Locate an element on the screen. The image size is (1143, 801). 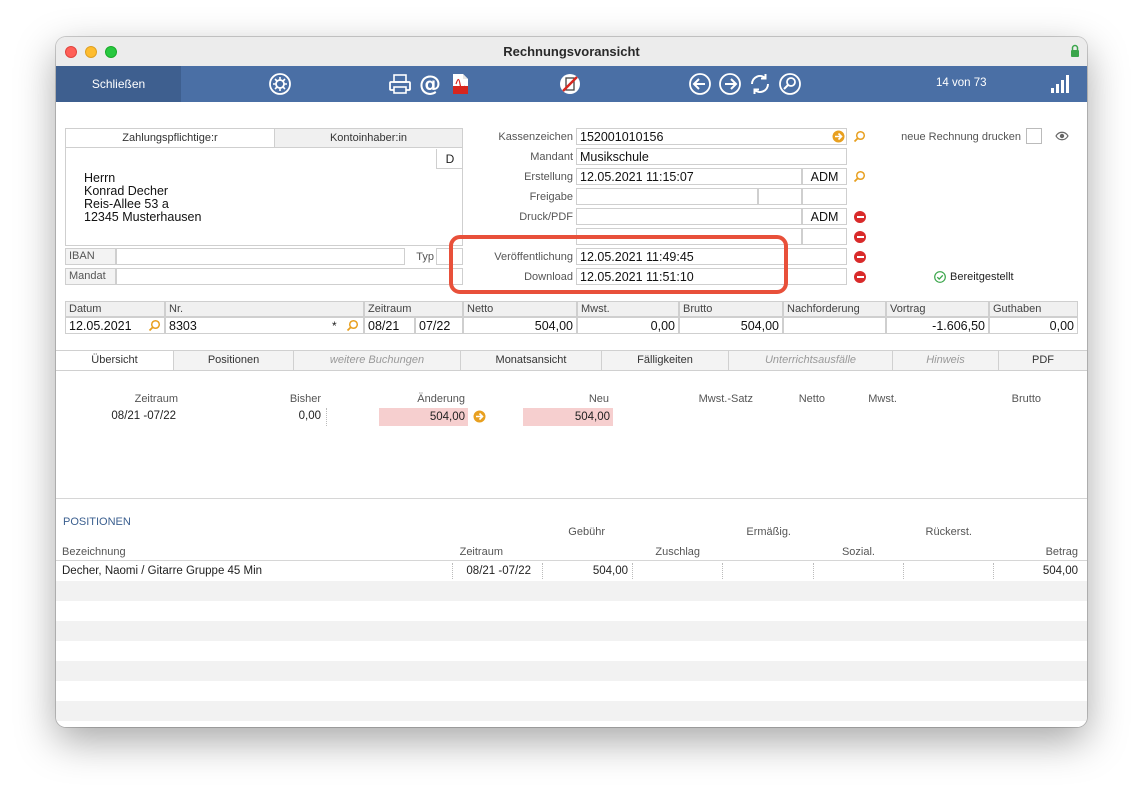
overview-header-gross: Brutto is located at coordinates (1026, 399).